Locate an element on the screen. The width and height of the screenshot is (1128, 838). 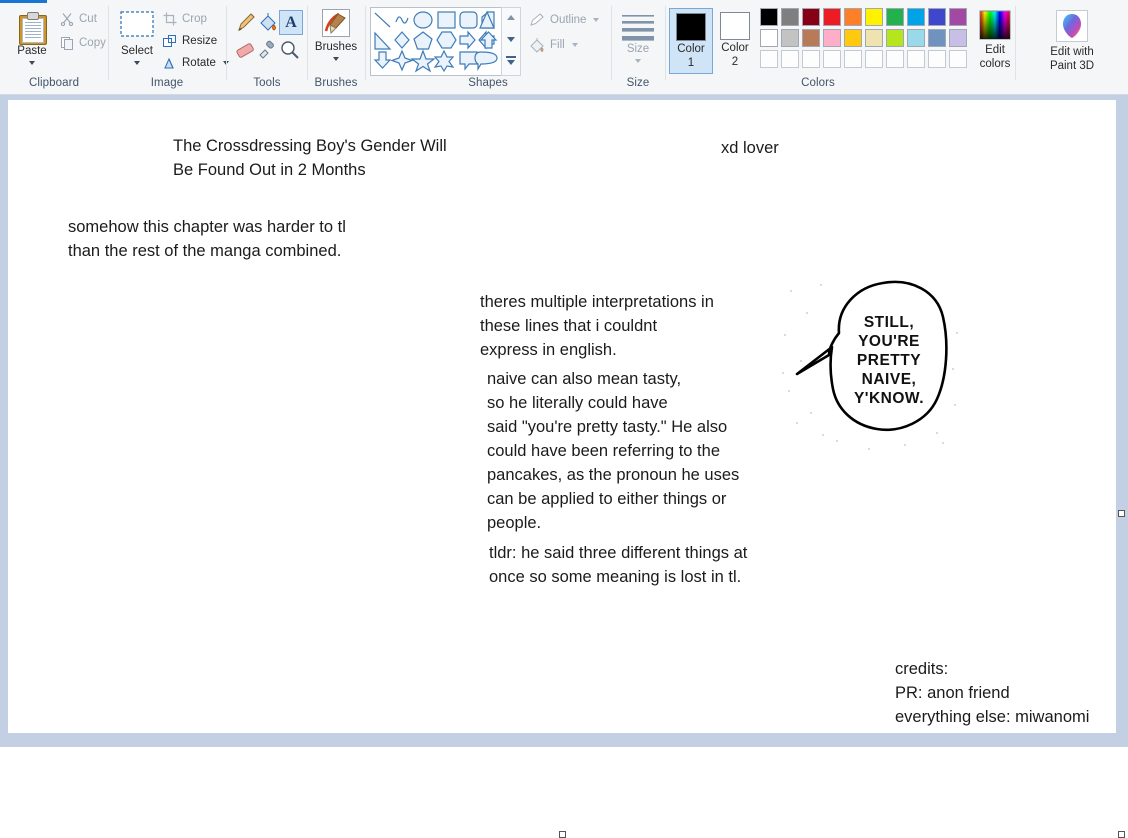
color-2-button: Color 2 is located at coordinates (736, 41).